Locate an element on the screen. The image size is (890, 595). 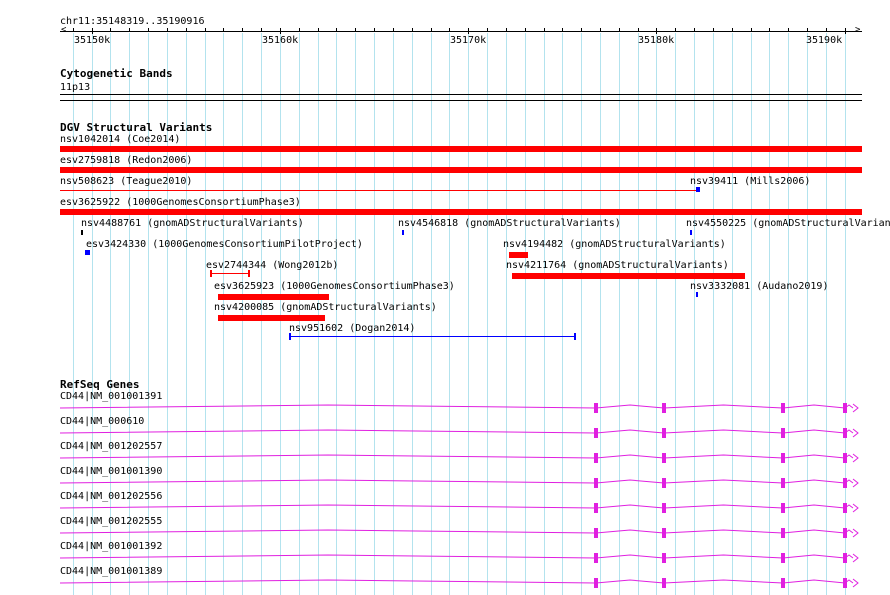
gene-label: CD44|NM_001001392 is located at coordinates (111, 546).